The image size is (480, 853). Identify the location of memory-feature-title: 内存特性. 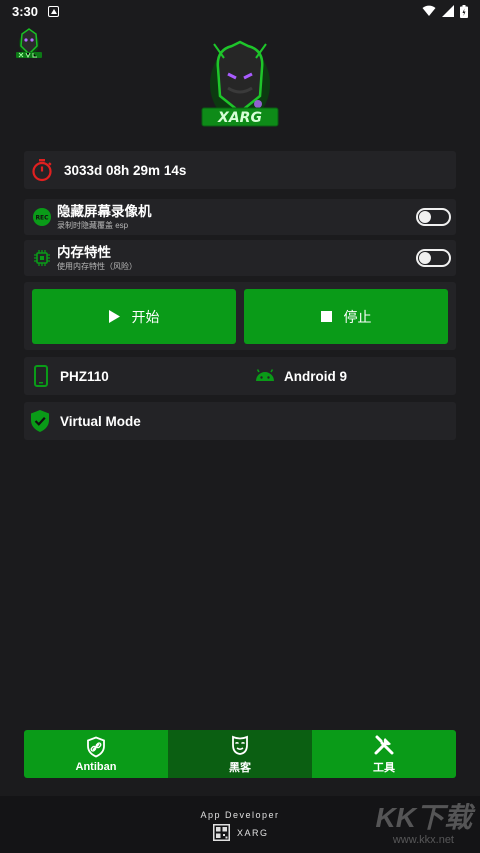
(84, 252).